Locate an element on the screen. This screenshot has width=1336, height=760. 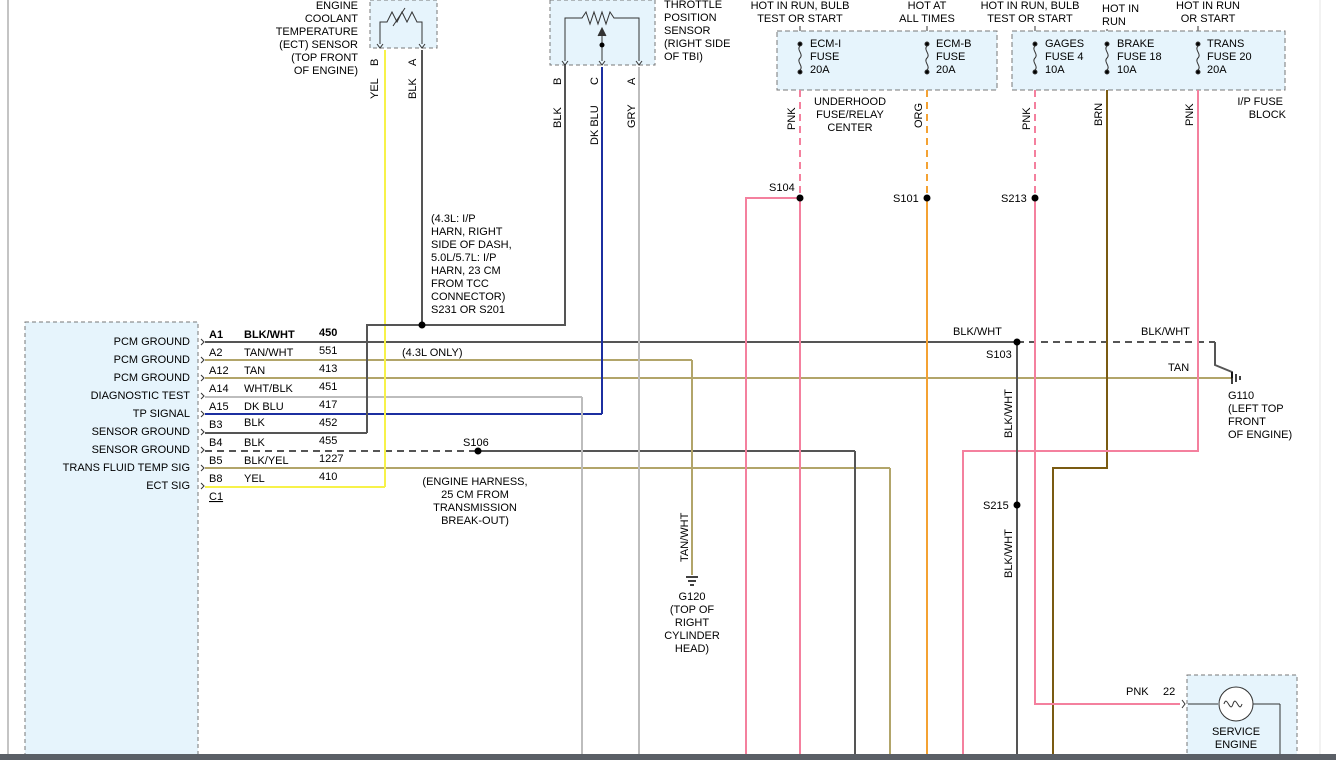
circuit-410: 410 is located at coordinates (328, 477).